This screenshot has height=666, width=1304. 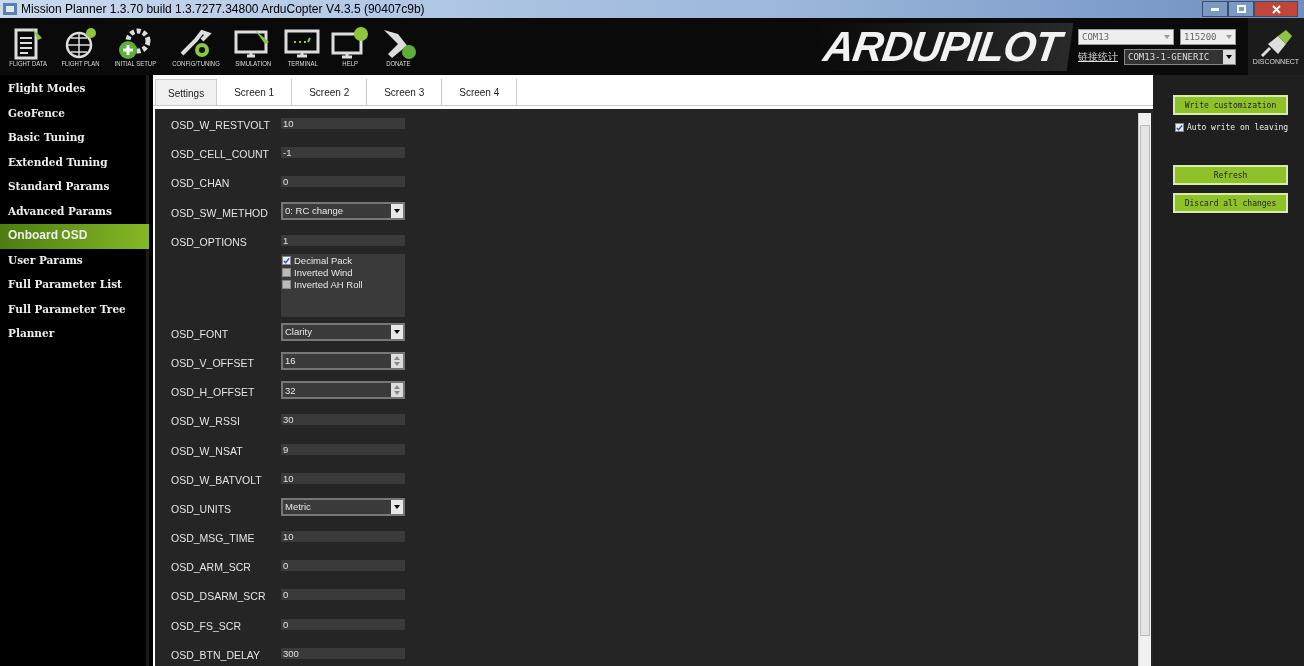 I want to click on stats-link: 链接统计, so click(x=1098, y=56).